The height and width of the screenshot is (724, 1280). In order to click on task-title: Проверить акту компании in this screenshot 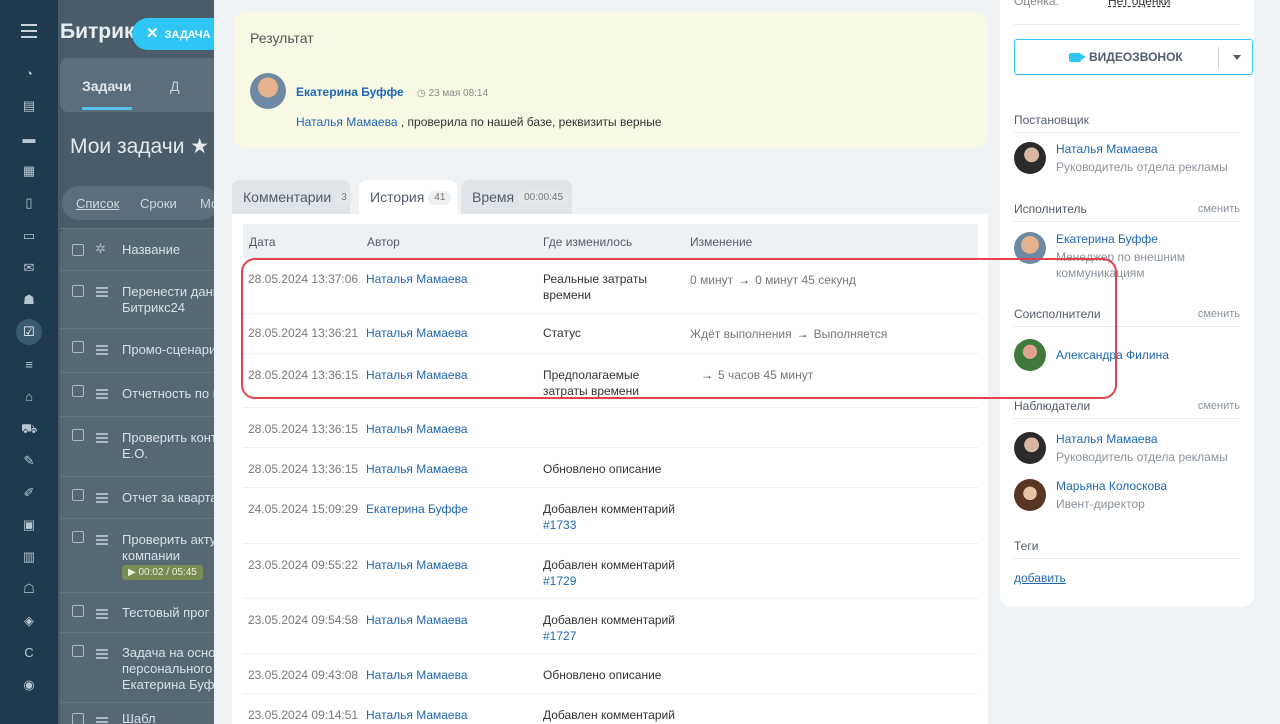, I will do `click(169, 548)`.